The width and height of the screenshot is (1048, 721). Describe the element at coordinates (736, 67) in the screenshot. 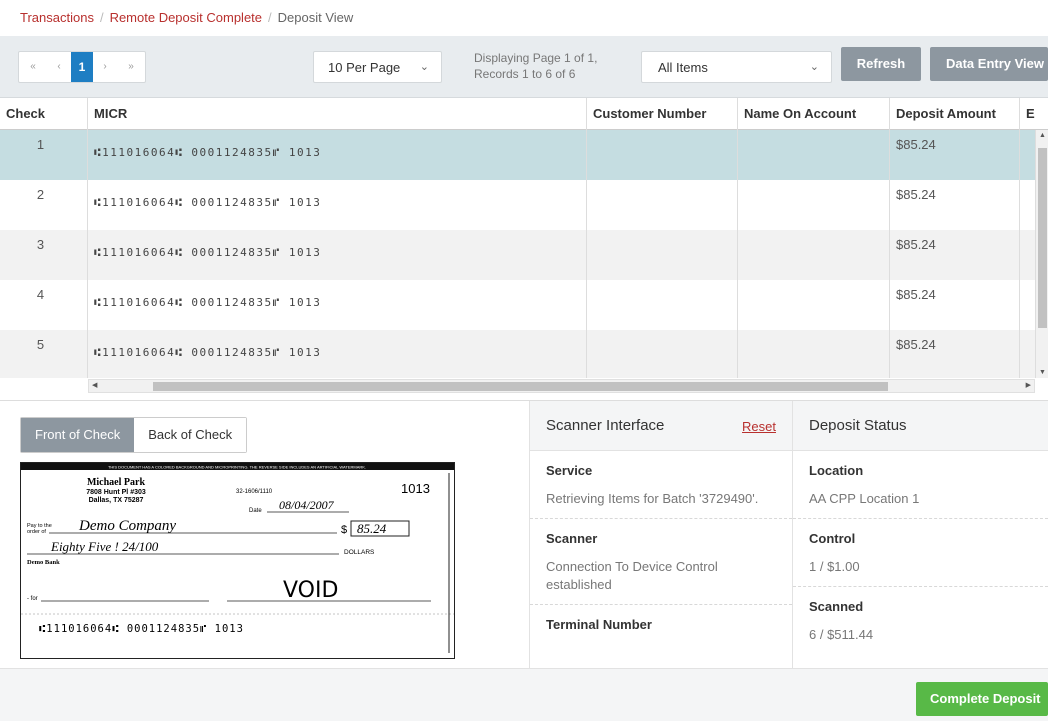

I see `item-filter-select: All Items ⌄` at that location.